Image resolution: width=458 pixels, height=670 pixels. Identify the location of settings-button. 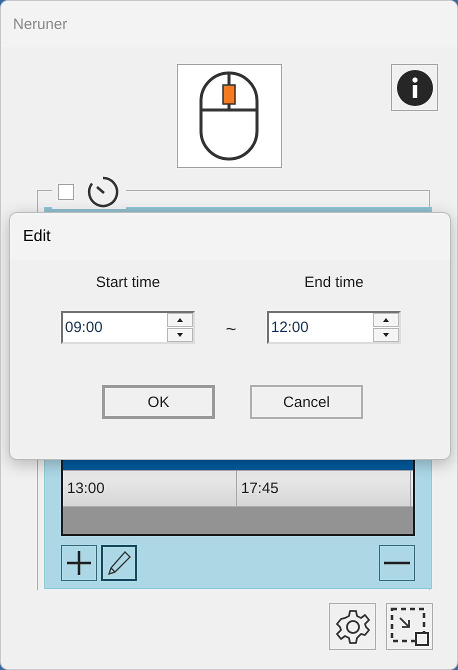
(352, 626).